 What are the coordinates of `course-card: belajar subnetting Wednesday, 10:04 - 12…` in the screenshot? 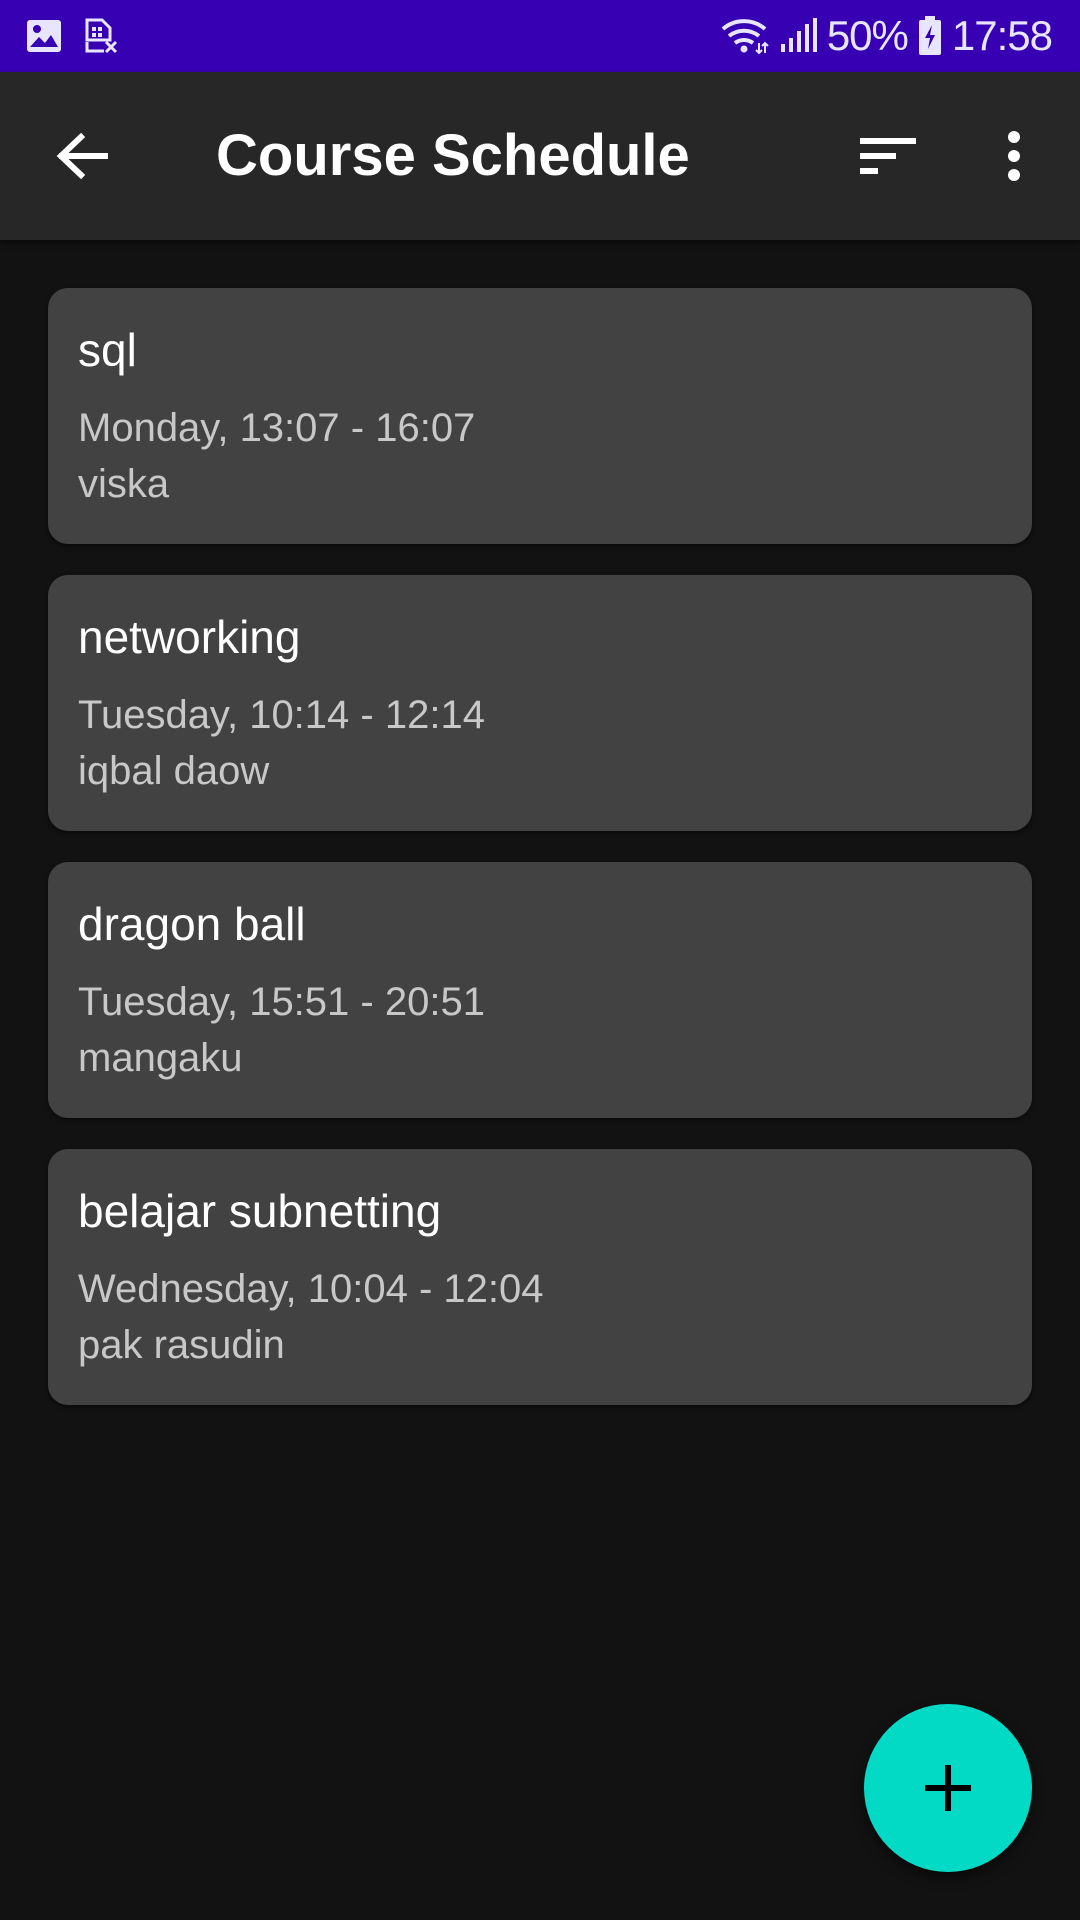 It's located at (540, 1277).